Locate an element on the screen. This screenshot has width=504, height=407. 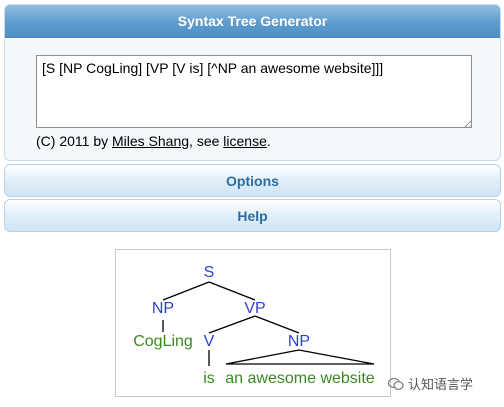
credit-middle: , see is located at coordinates (206, 141).